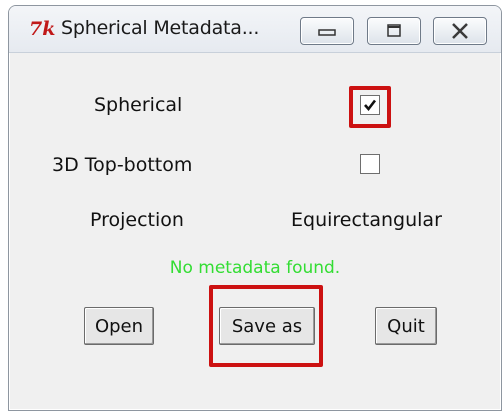 Image resolution: width=502 pixels, height=411 pixels. What do you see at coordinates (138, 105) in the screenshot?
I see `spherical-label: Spherical` at bounding box center [138, 105].